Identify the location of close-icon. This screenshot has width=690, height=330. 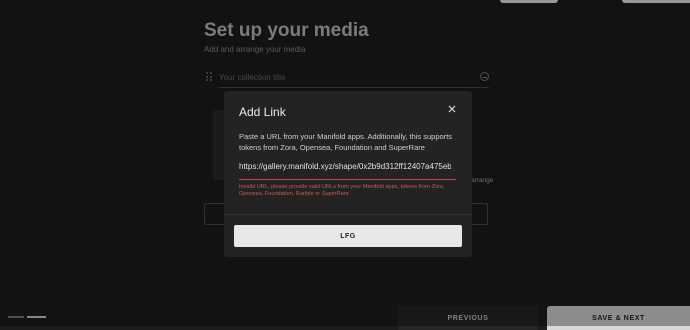
(452, 109).